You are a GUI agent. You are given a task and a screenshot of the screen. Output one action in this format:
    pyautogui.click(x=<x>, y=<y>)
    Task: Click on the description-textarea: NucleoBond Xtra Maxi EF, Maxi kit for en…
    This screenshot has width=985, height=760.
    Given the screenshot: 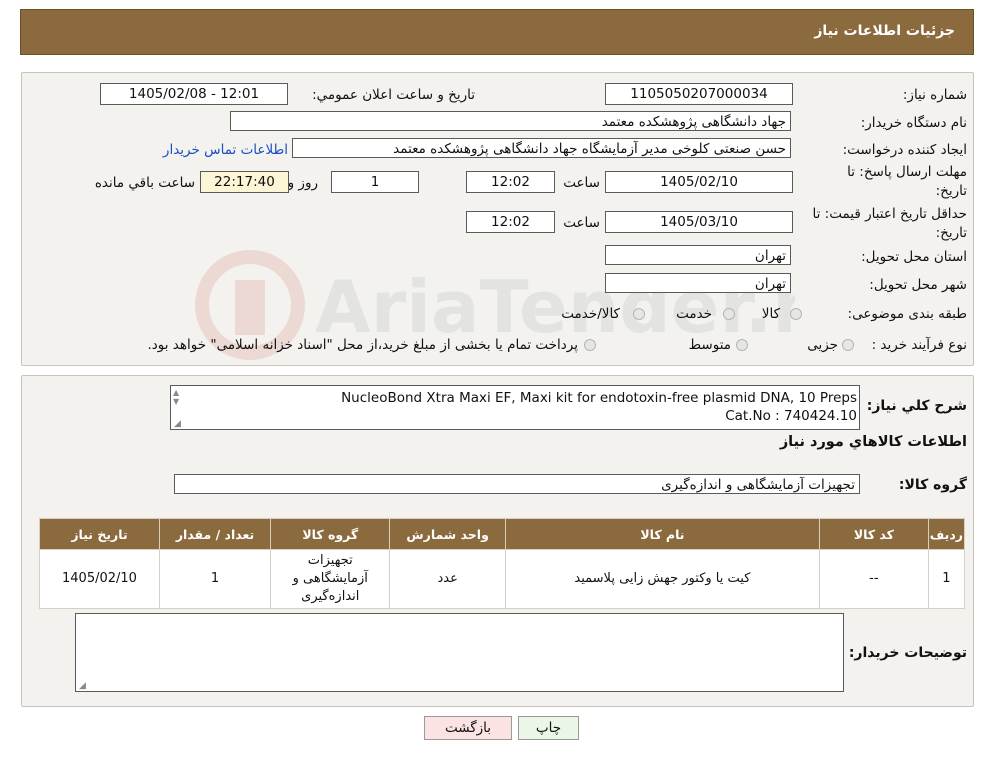 What is the action you would take?
    pyautogui.click(x=515, y=407)
    